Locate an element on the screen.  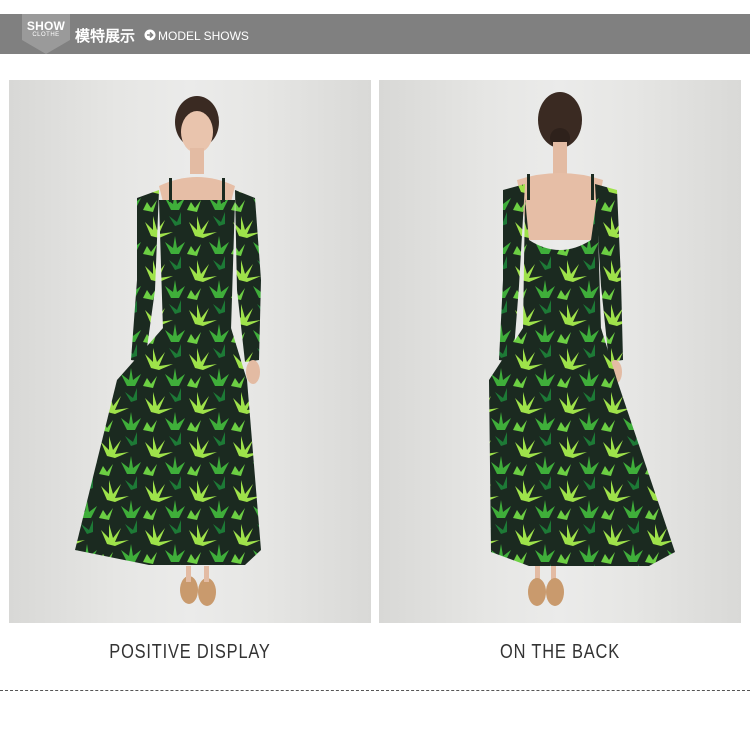
dashed-divider is located at coordinates (375, 690).